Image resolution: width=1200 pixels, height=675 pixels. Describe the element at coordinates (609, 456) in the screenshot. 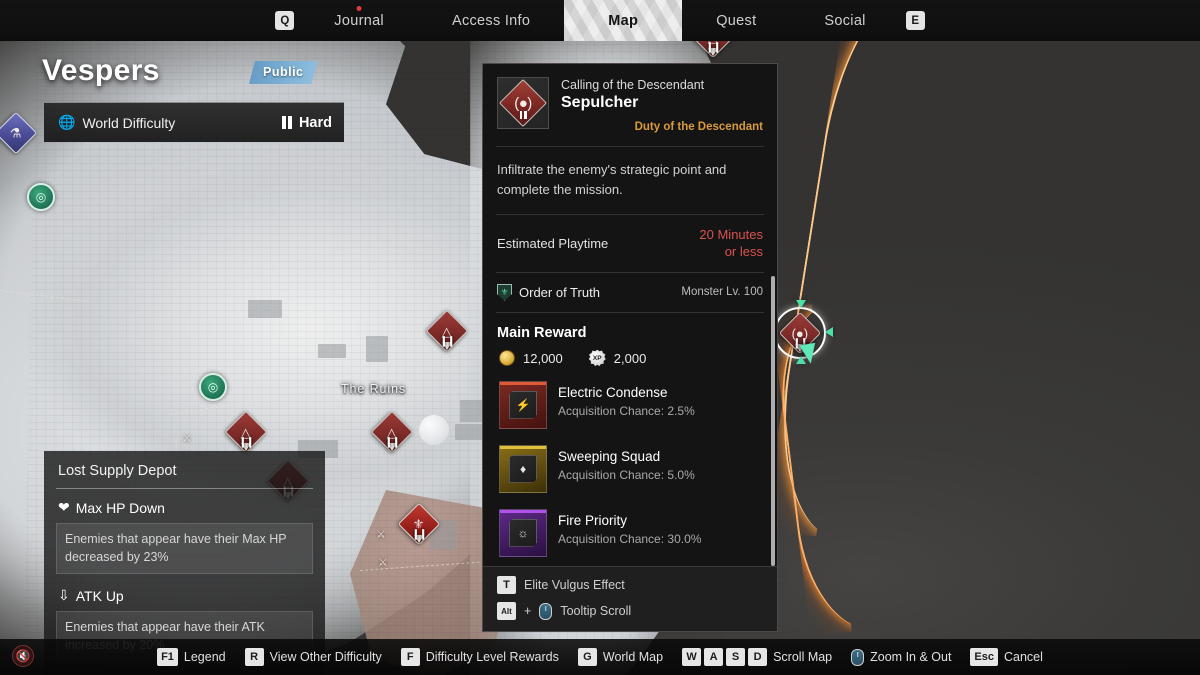

I see `reward-name: Sweeping Squad` at that location.